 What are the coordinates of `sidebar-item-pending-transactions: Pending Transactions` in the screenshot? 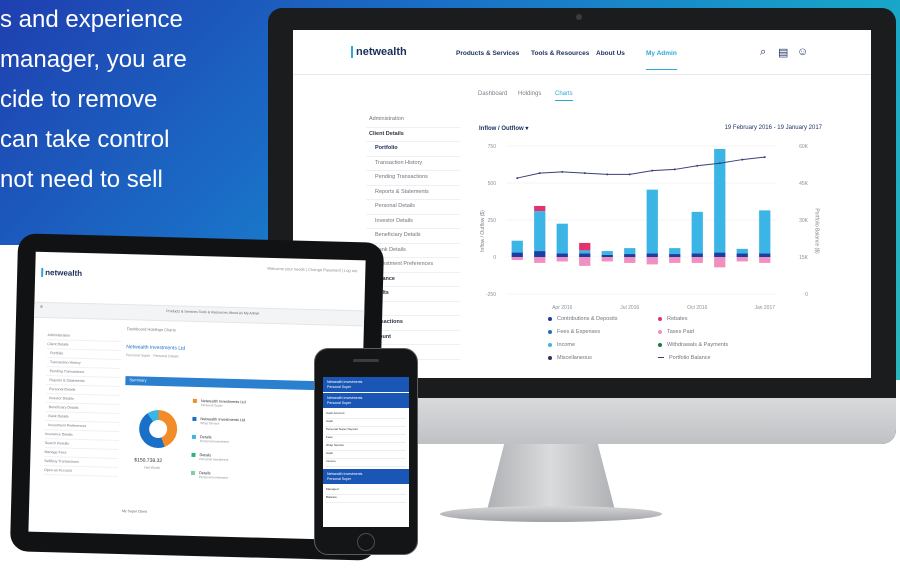 It's located at (413, 178).